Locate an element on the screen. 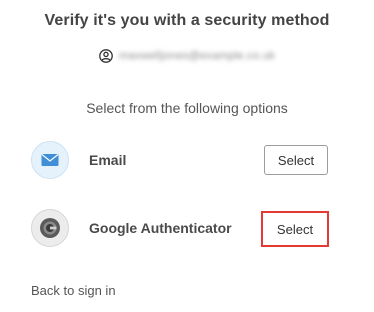 This screenshot has height=312, width=374. select-email-button: Select is located at coordinates (296, 160).